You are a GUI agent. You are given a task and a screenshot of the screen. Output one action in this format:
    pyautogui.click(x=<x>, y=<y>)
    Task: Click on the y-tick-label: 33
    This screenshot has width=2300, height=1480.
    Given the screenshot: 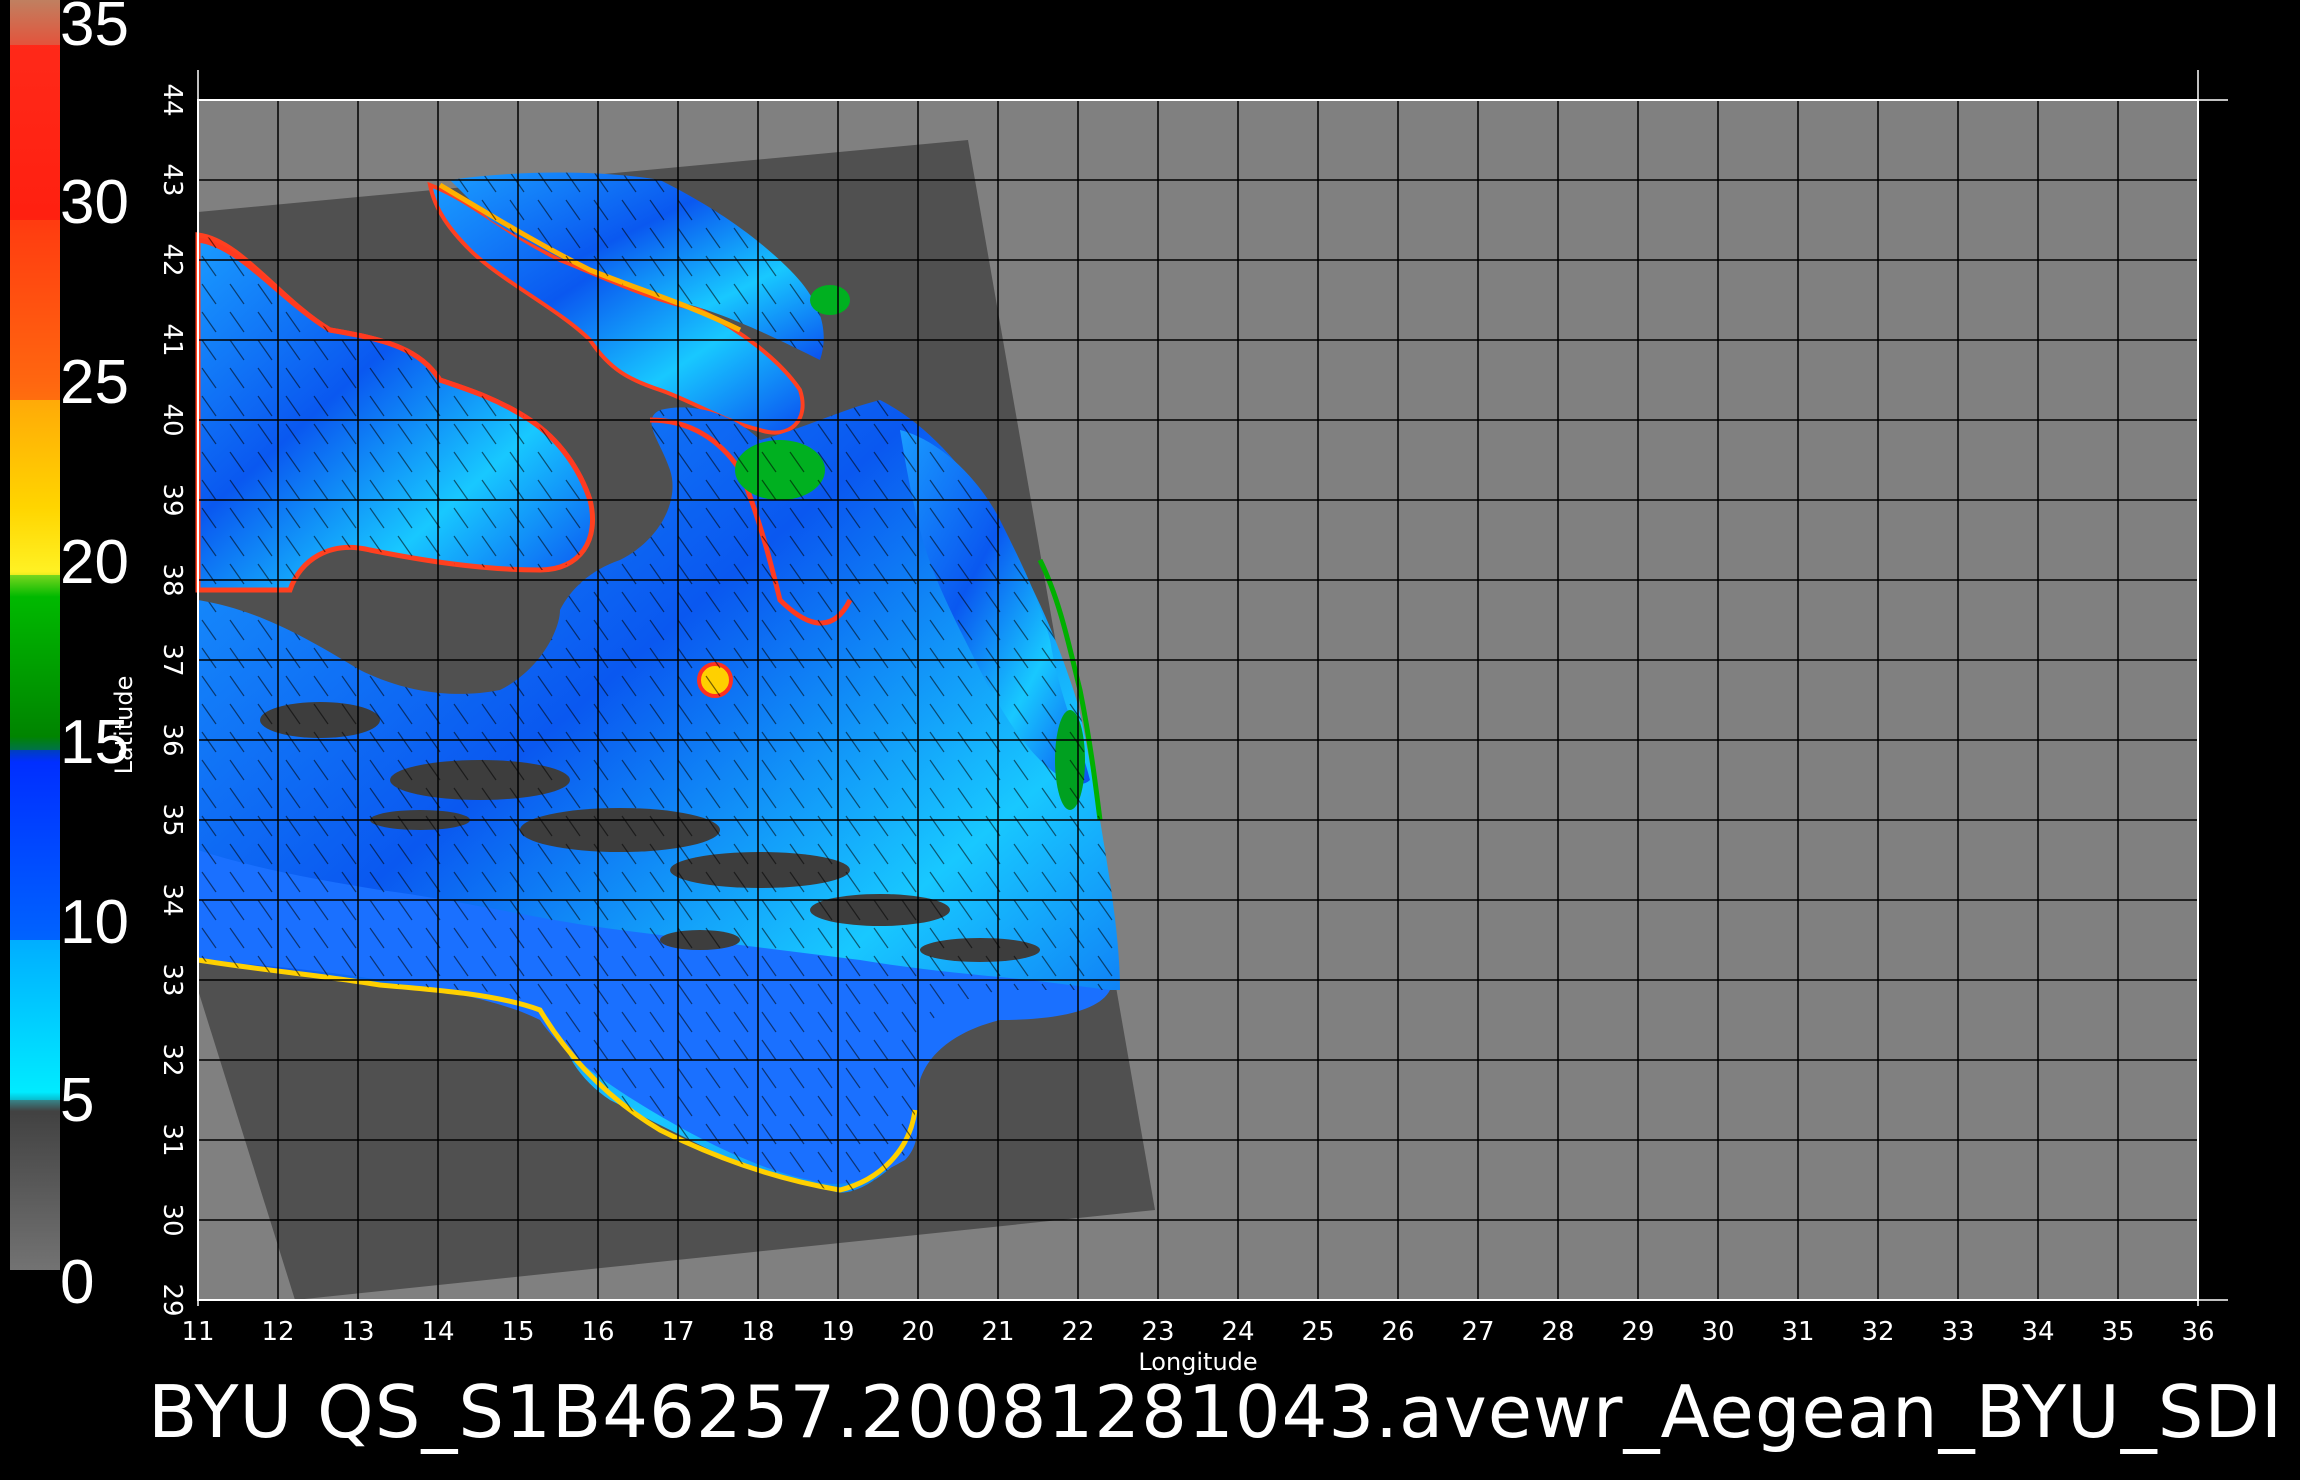 What is the action you would take?
    pyautogui.click(x=172, y=979)
    